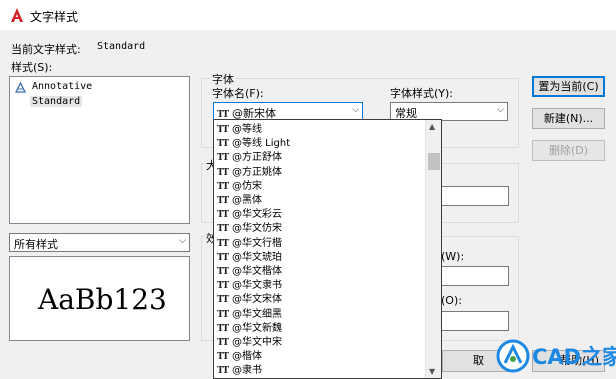 The height and width of the screenshot is (379, 616). Describe the element at coordinates (247, 200) in the screenshot. I see `font-option-label: @黑体` at that location.